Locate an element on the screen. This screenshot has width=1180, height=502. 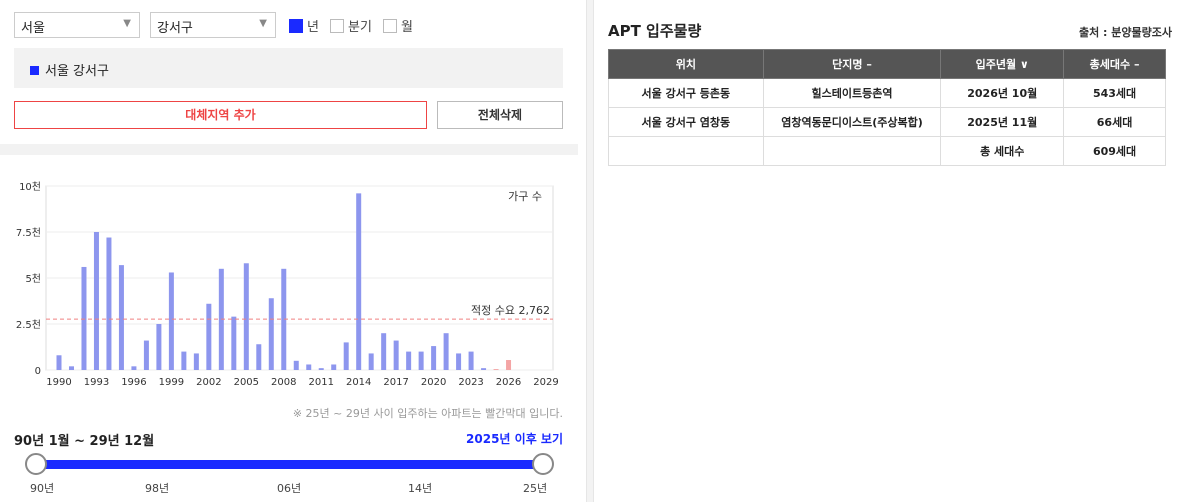
cell-date: 2025년 11월 is located at coordinates (1002, 122).